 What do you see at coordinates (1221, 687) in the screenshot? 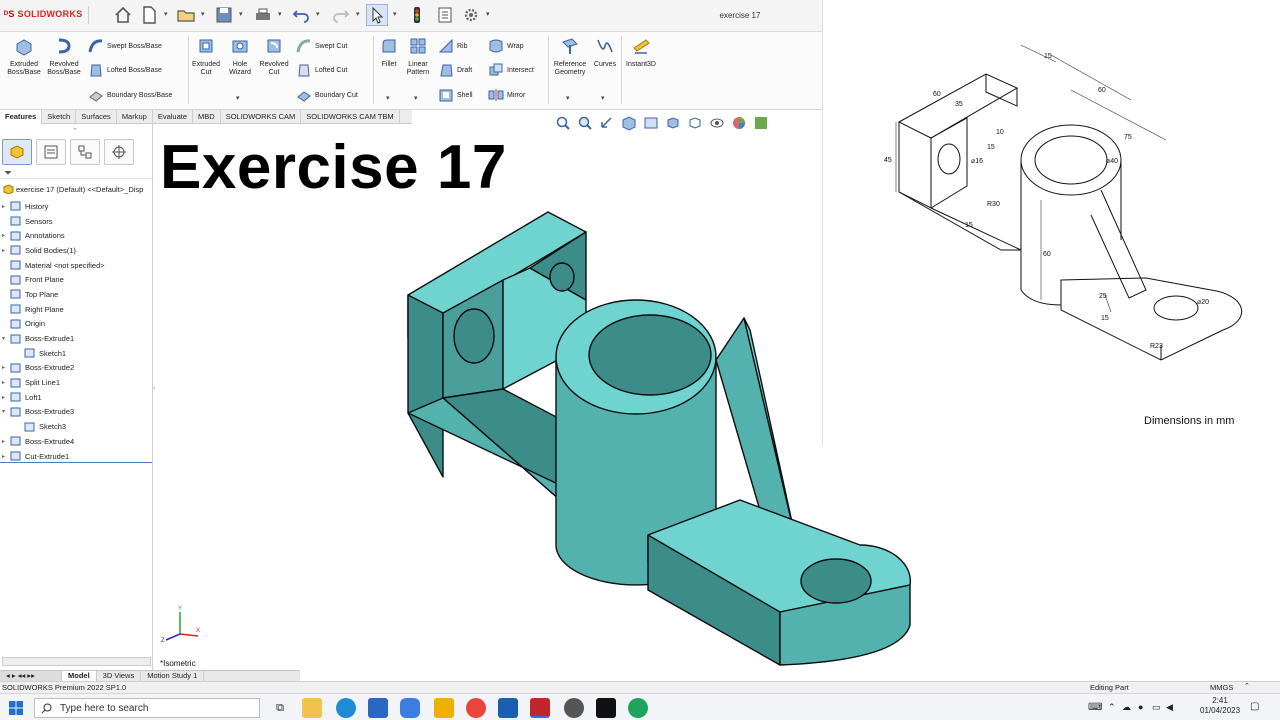
I see `unit-system: MMGS` at bounding box center [1221, 687].